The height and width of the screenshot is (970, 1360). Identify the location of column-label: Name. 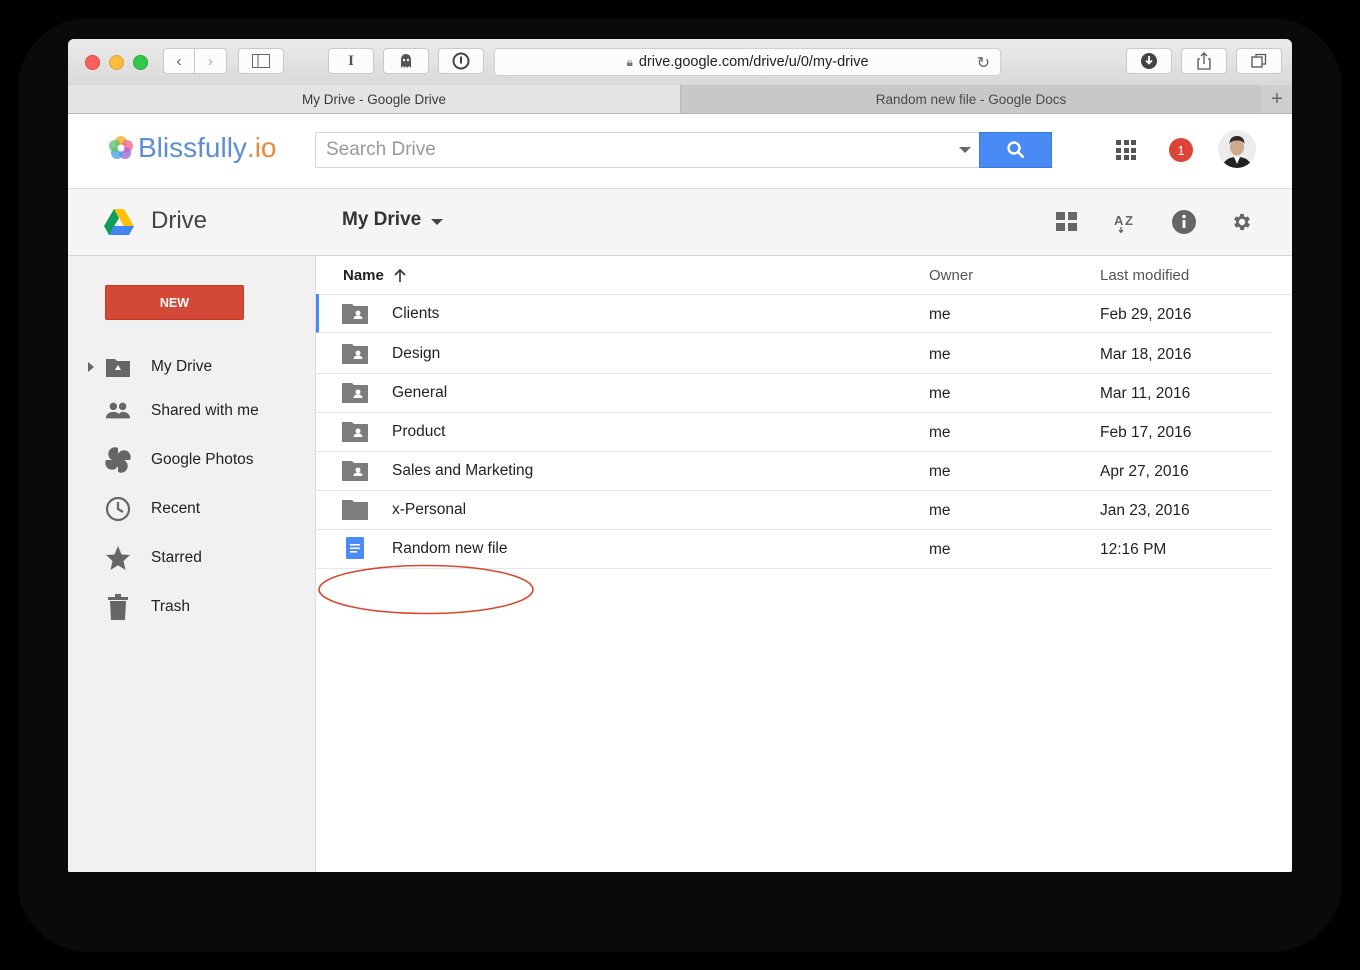
(363, 275).